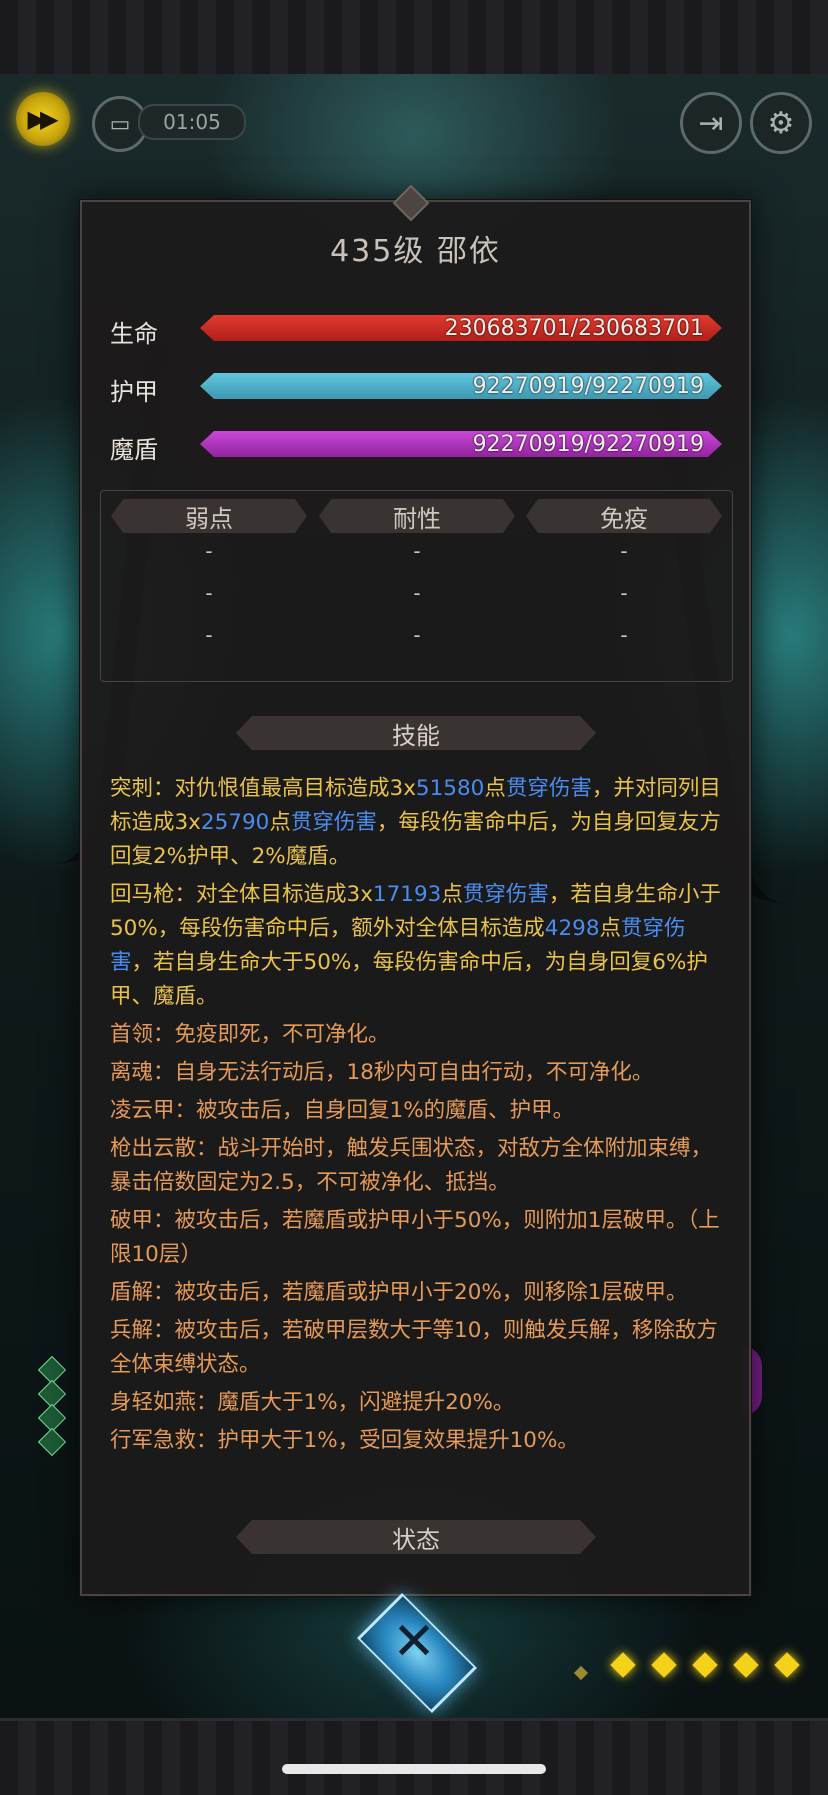 This screenshot has height=1795, width=828. What do you see at coordinates (164, 1148) in the screenshot?
I see `skill-name: 枪出云散：` at bounding box center [164, 1148].